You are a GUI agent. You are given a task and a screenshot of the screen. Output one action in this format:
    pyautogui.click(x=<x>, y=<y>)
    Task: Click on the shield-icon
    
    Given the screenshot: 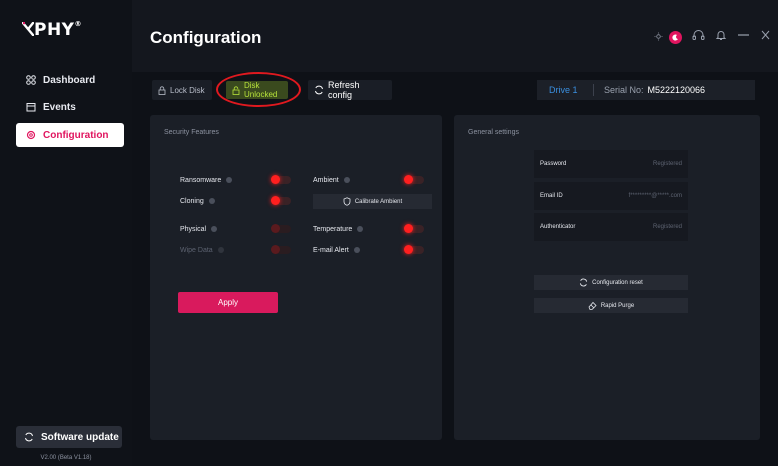 What is the action you would take?
    pyautogui.click(x=347, y=201)
    